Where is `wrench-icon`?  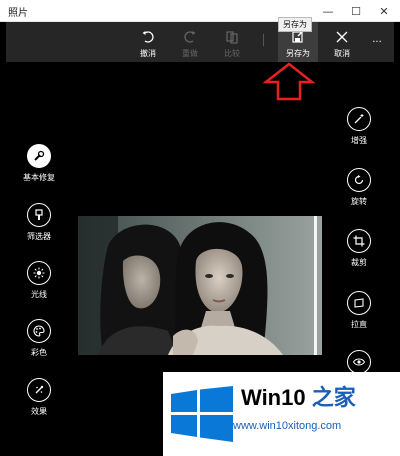 wrench-icon is located at coordinates (39, 156).